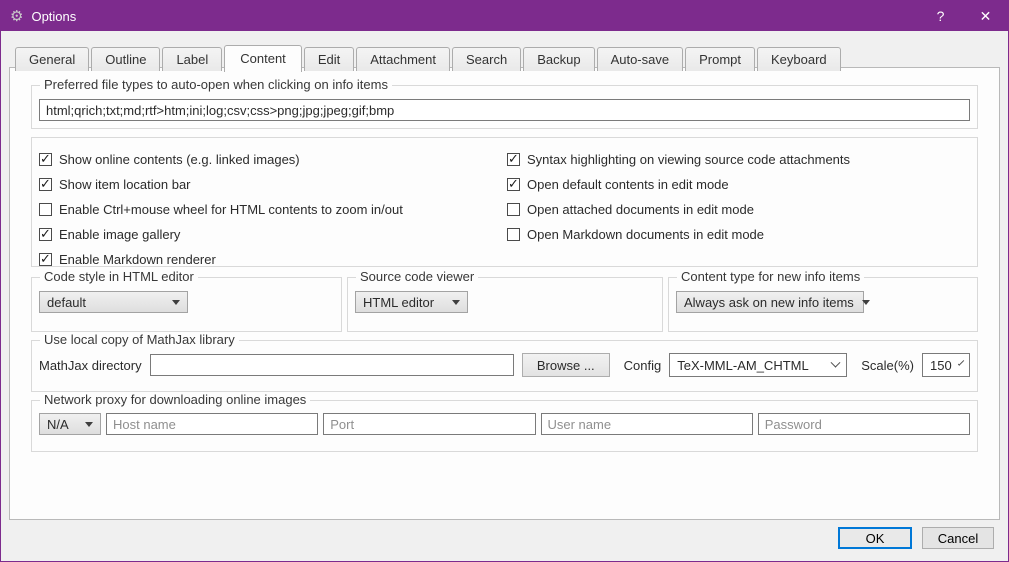  I want to click on content-type-group-label: Content type for new info items, so click(771, 276).